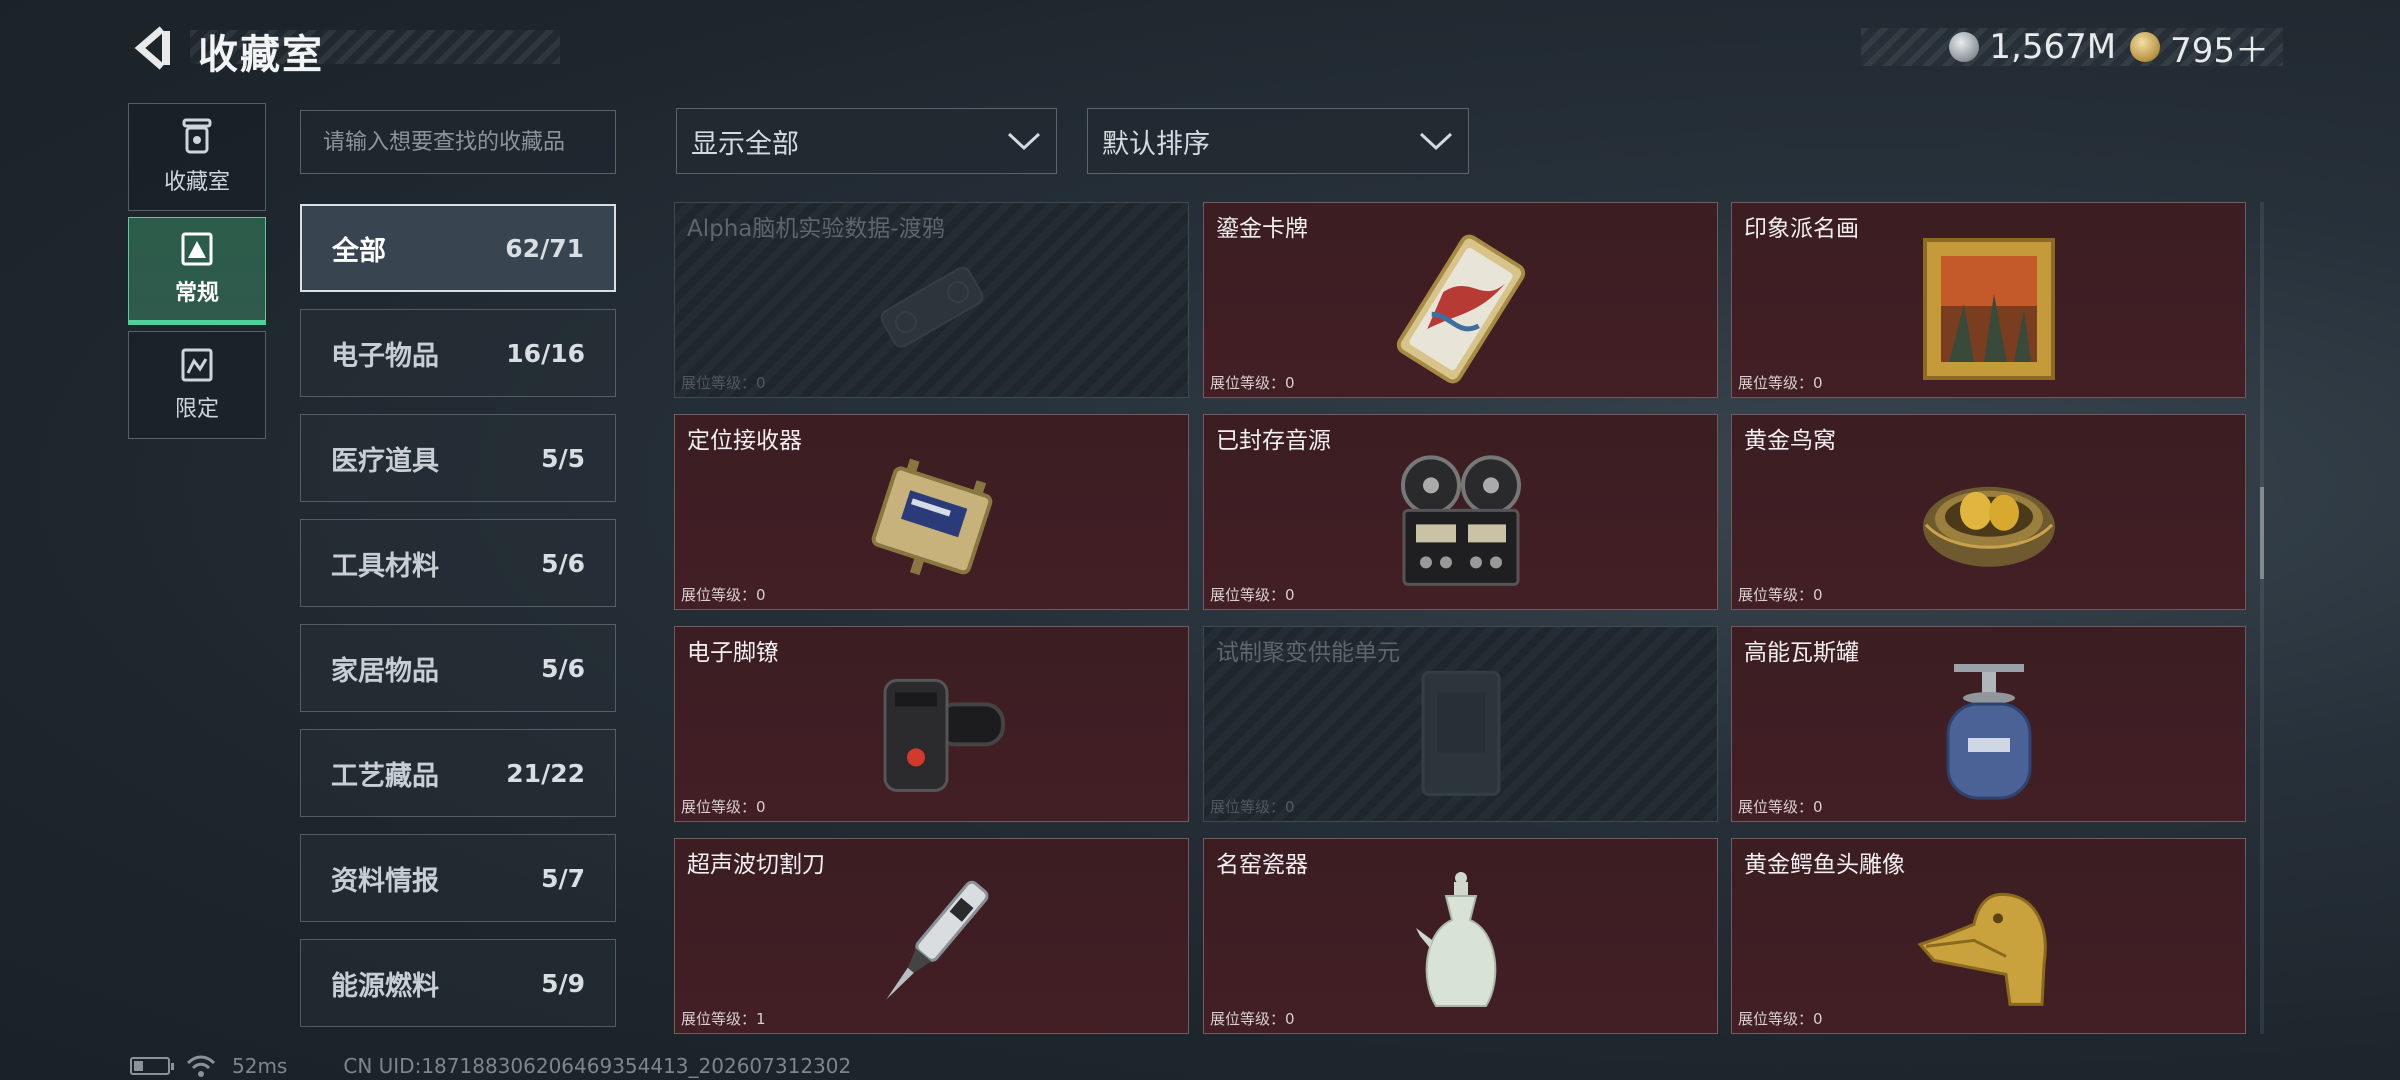 The height and width of the screenshot is (1080, 2400). I want to click on subcategory-item-medical: 医疗道具 5/5, so click(458, 458).